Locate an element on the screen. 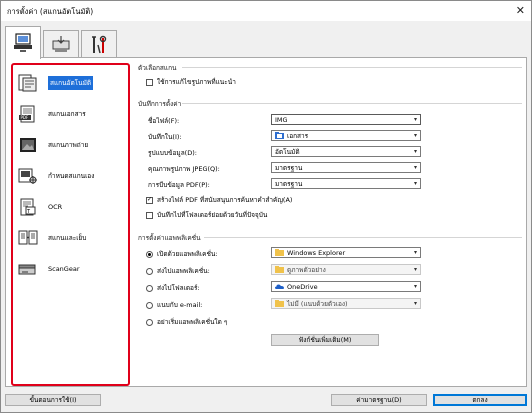  app-option-row: อย่าเริ่มแอพพลิเคชั่นใด ๆ is located at coordinates (186, 322).